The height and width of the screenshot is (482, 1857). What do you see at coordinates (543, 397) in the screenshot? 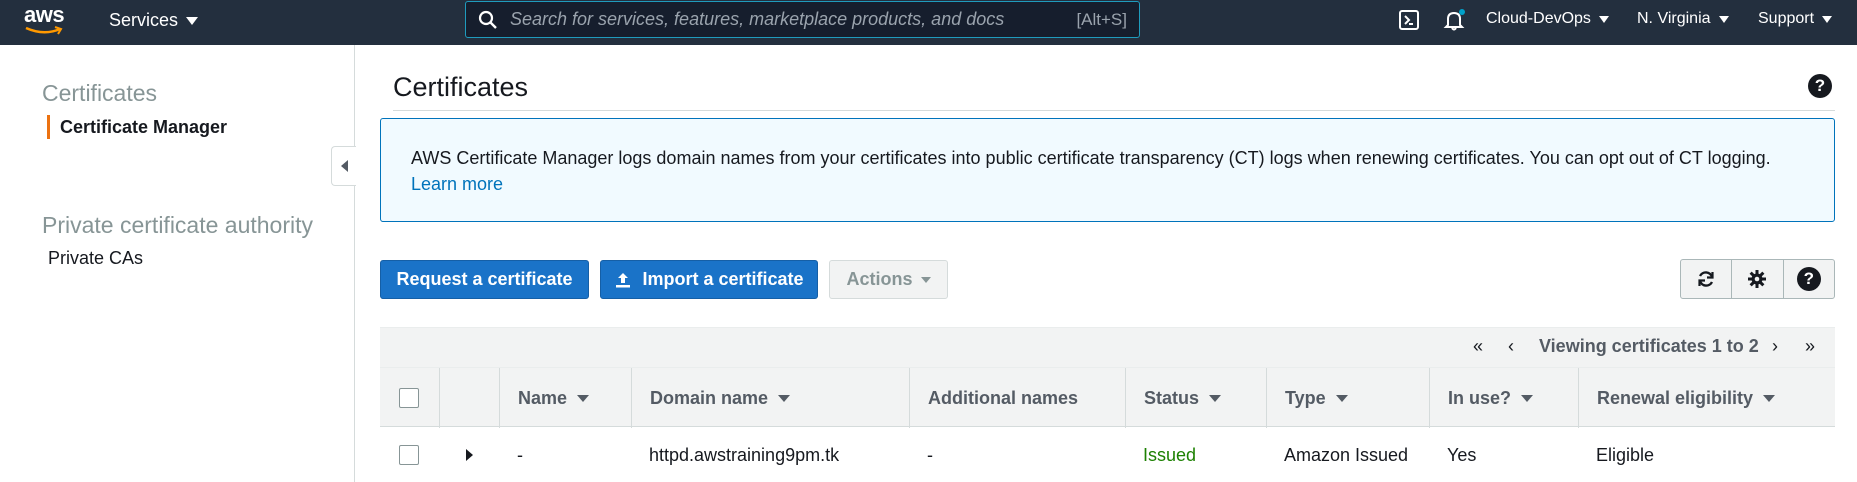
I see `column-label: Name` at bounding box center [543, 397].